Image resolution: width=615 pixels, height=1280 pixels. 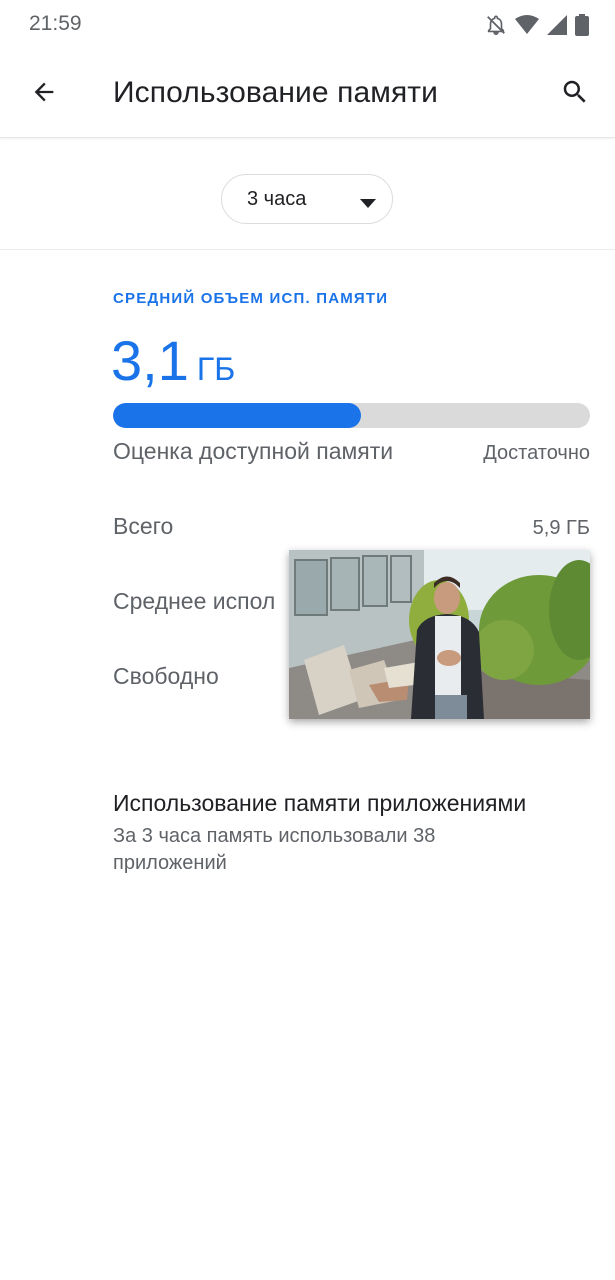 What do you see at coordinates (251, 298) in the screenshot?
I see `average-memory-heading: СРЕДНИЙ ОБЪЕМ ИСП. ПАМЯТИ` at bounding box center [251, 298].